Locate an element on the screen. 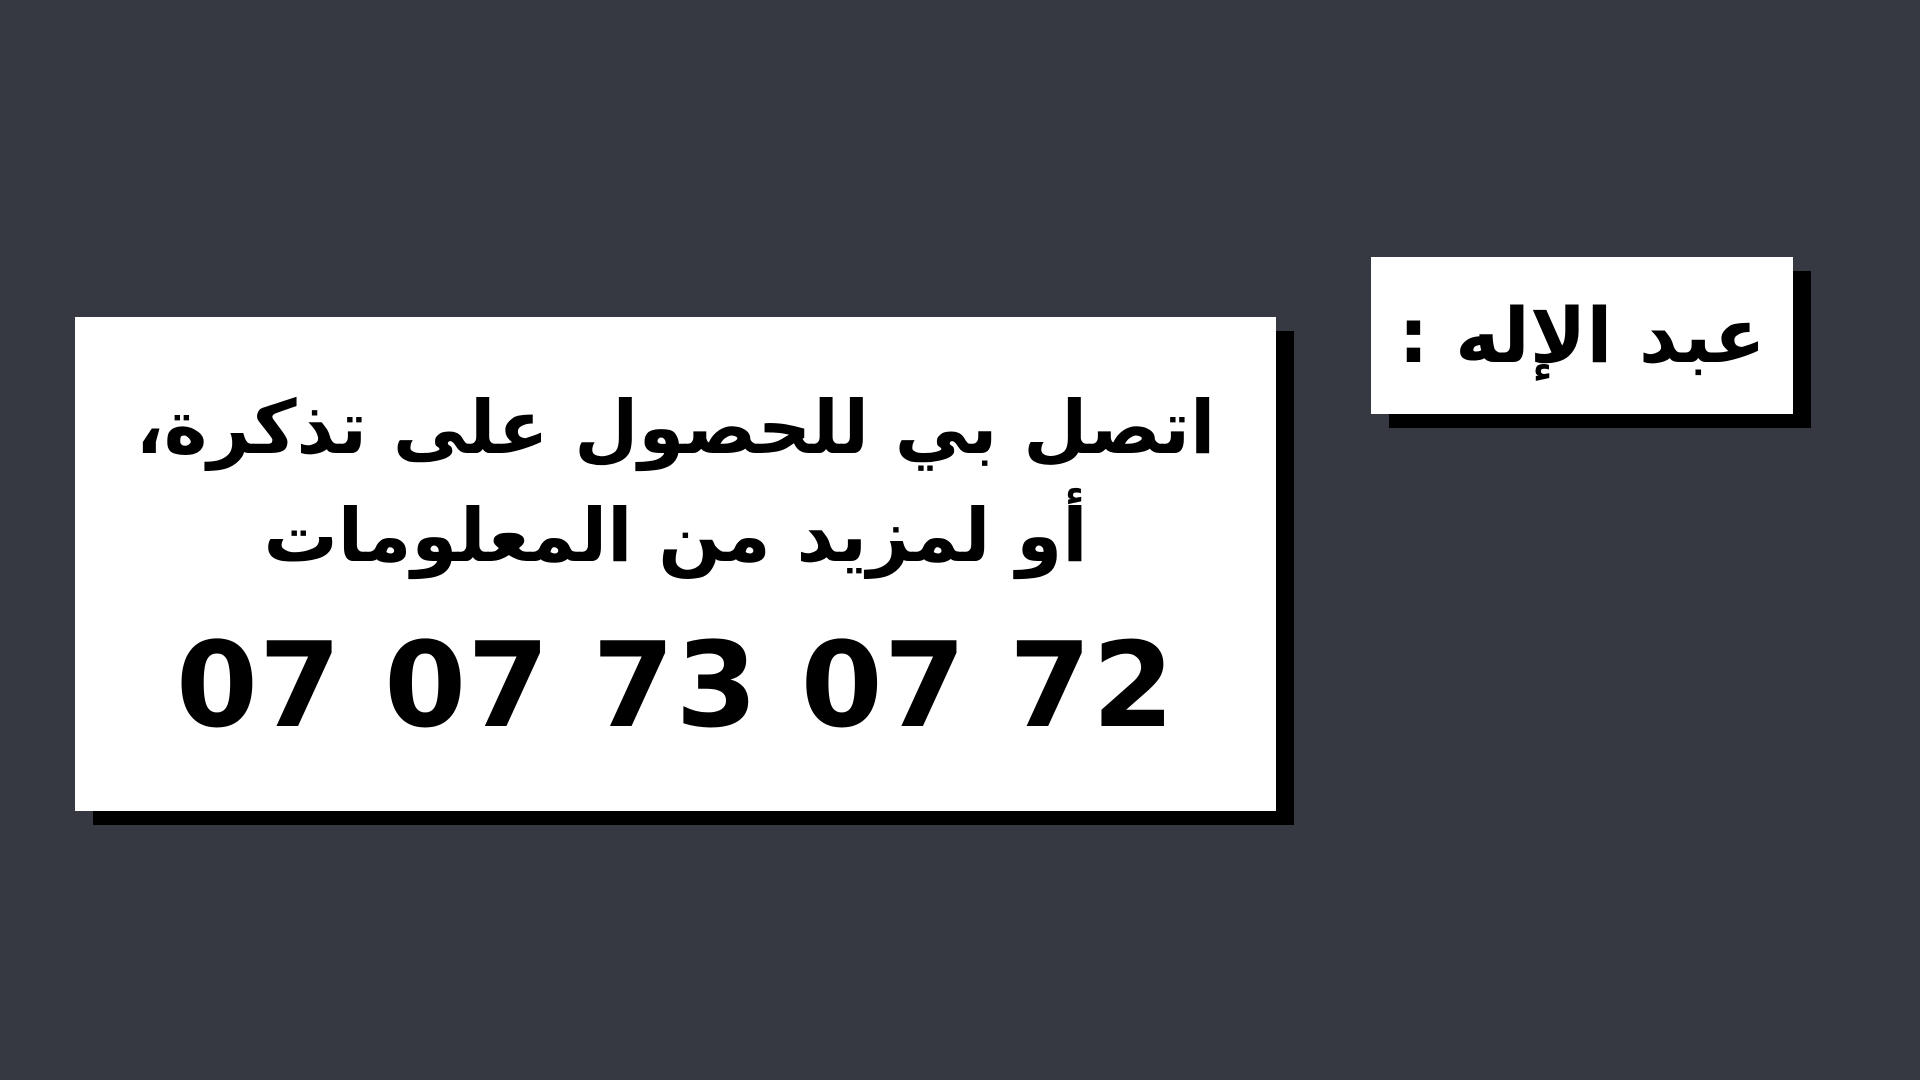 Image resolution: width=1920 pixels, height=1080 pixels. message-line-1: اتصل بي للحصول على تذكرة، is located at coordinates (675, 428).